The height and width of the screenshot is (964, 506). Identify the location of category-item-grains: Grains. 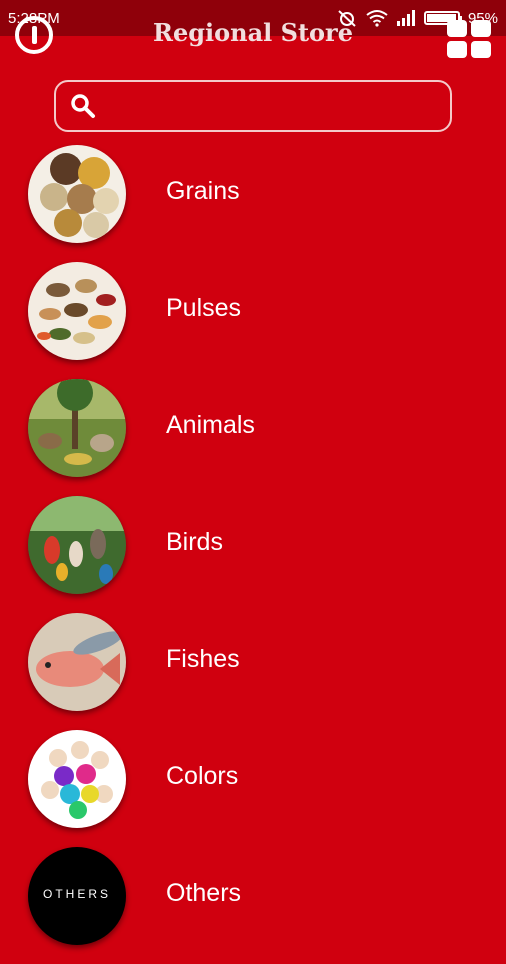
(253, 203).